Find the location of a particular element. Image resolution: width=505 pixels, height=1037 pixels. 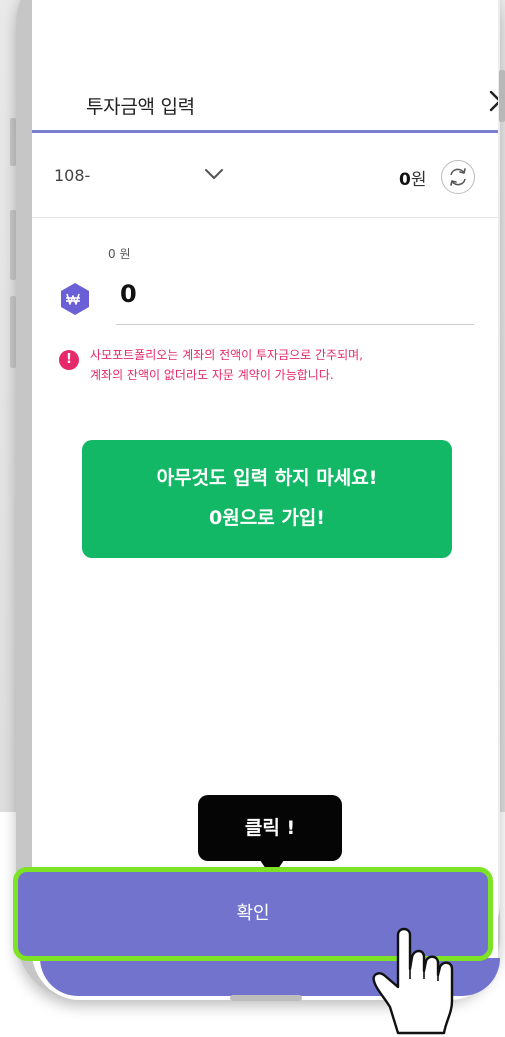

close-icon is located at coordinates (492, 101).